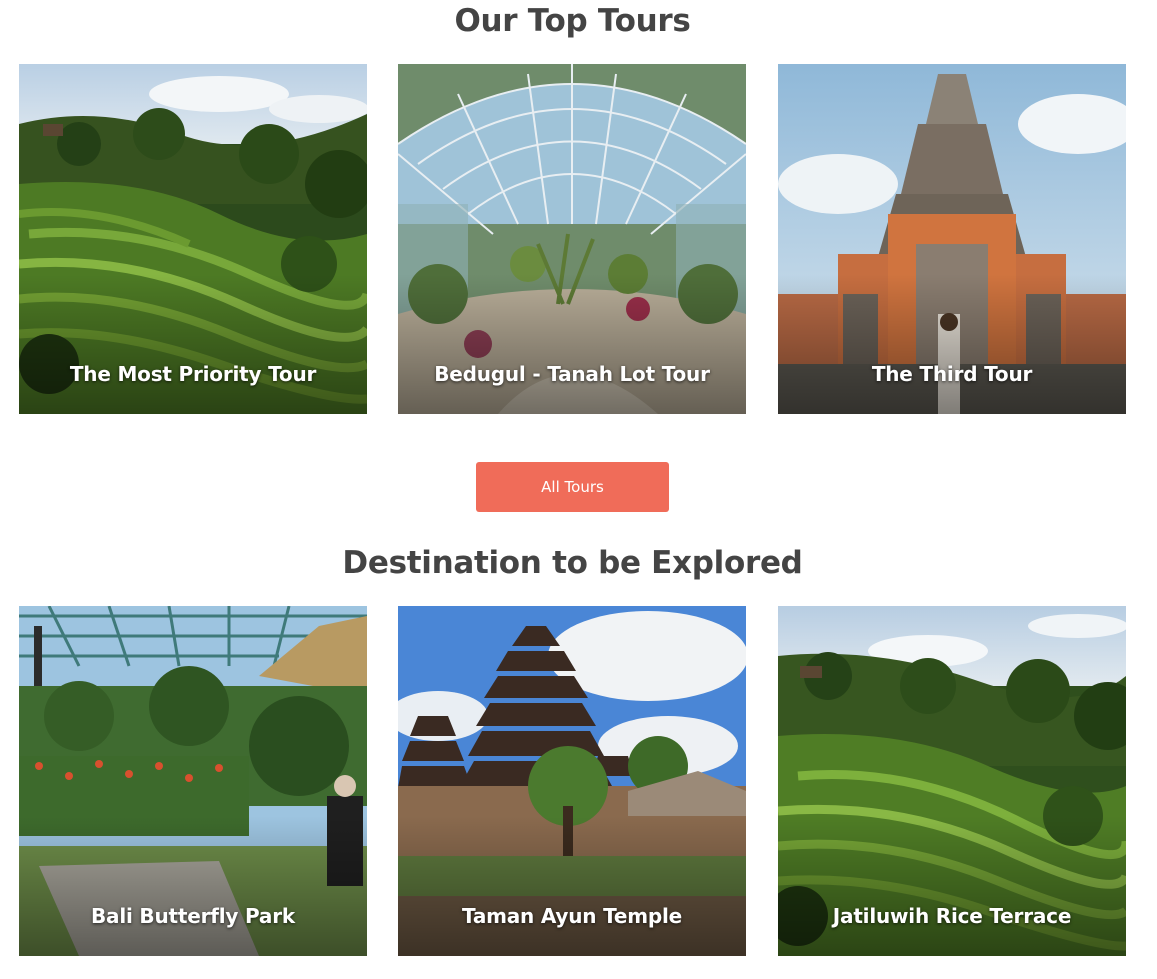 The image size is (1157, 979). Describe the element at coordinates (193, 374) in the screenshot. I see `tour-card-title: The Most Priority Tour` at that location.